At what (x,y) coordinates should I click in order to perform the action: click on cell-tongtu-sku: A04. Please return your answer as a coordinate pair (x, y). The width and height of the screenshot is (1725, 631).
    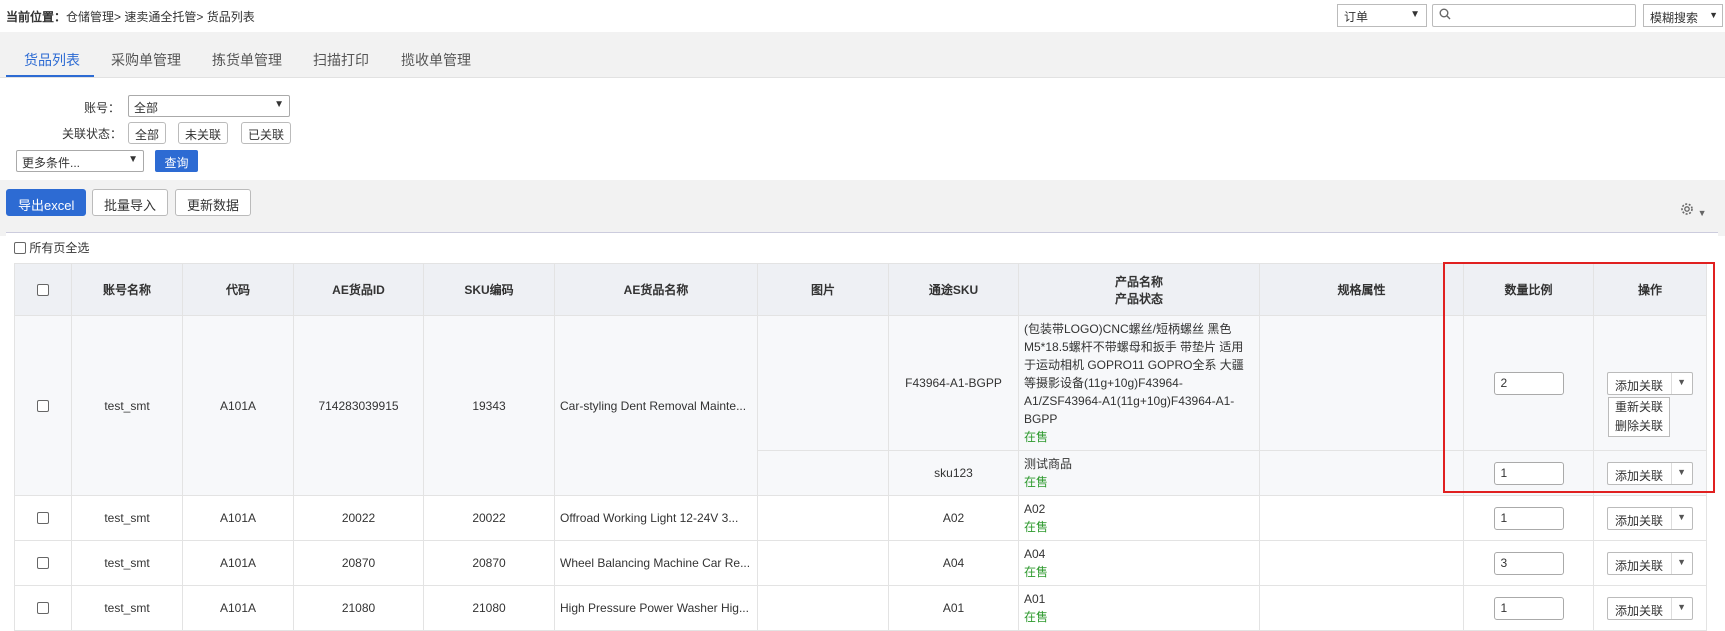
    Looking at the image, I should click on (953, 563).